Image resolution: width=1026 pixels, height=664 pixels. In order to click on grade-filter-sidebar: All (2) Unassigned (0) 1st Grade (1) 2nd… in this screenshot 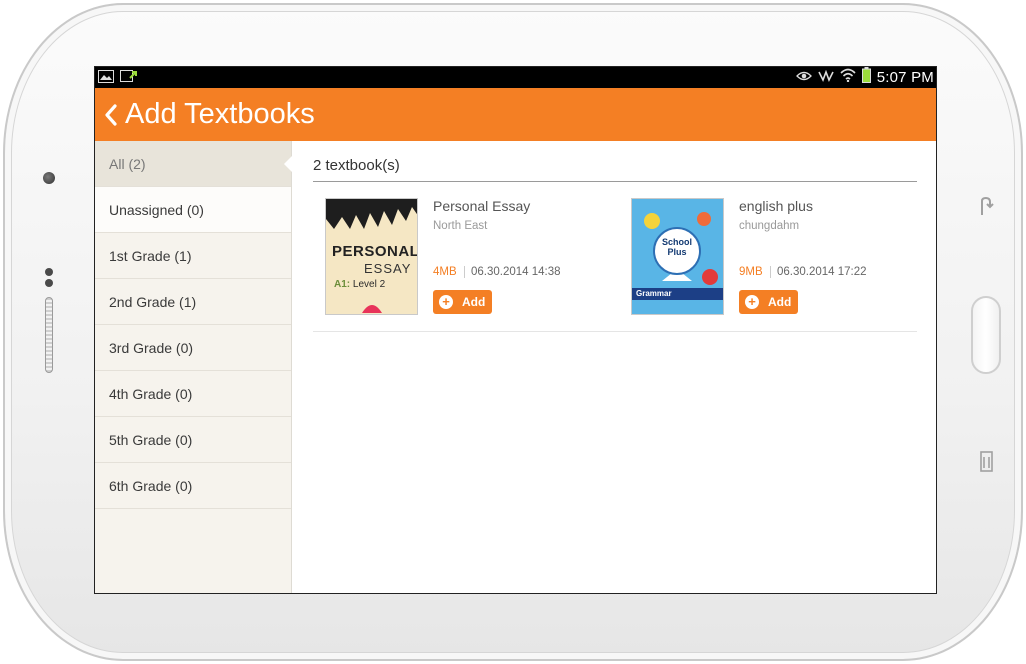, I will do `click(193, 367)`.